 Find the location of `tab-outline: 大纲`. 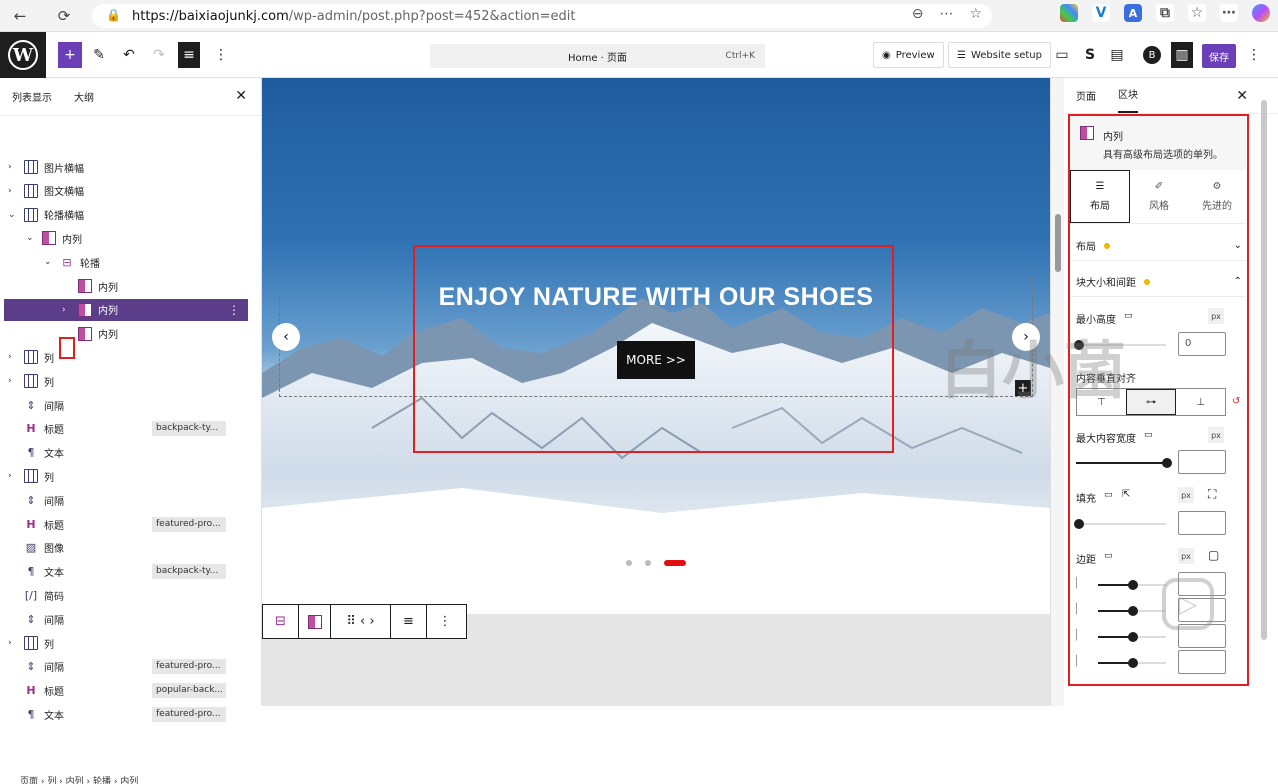

tab-outline: 大纲 is located at coordinates (84, 96).